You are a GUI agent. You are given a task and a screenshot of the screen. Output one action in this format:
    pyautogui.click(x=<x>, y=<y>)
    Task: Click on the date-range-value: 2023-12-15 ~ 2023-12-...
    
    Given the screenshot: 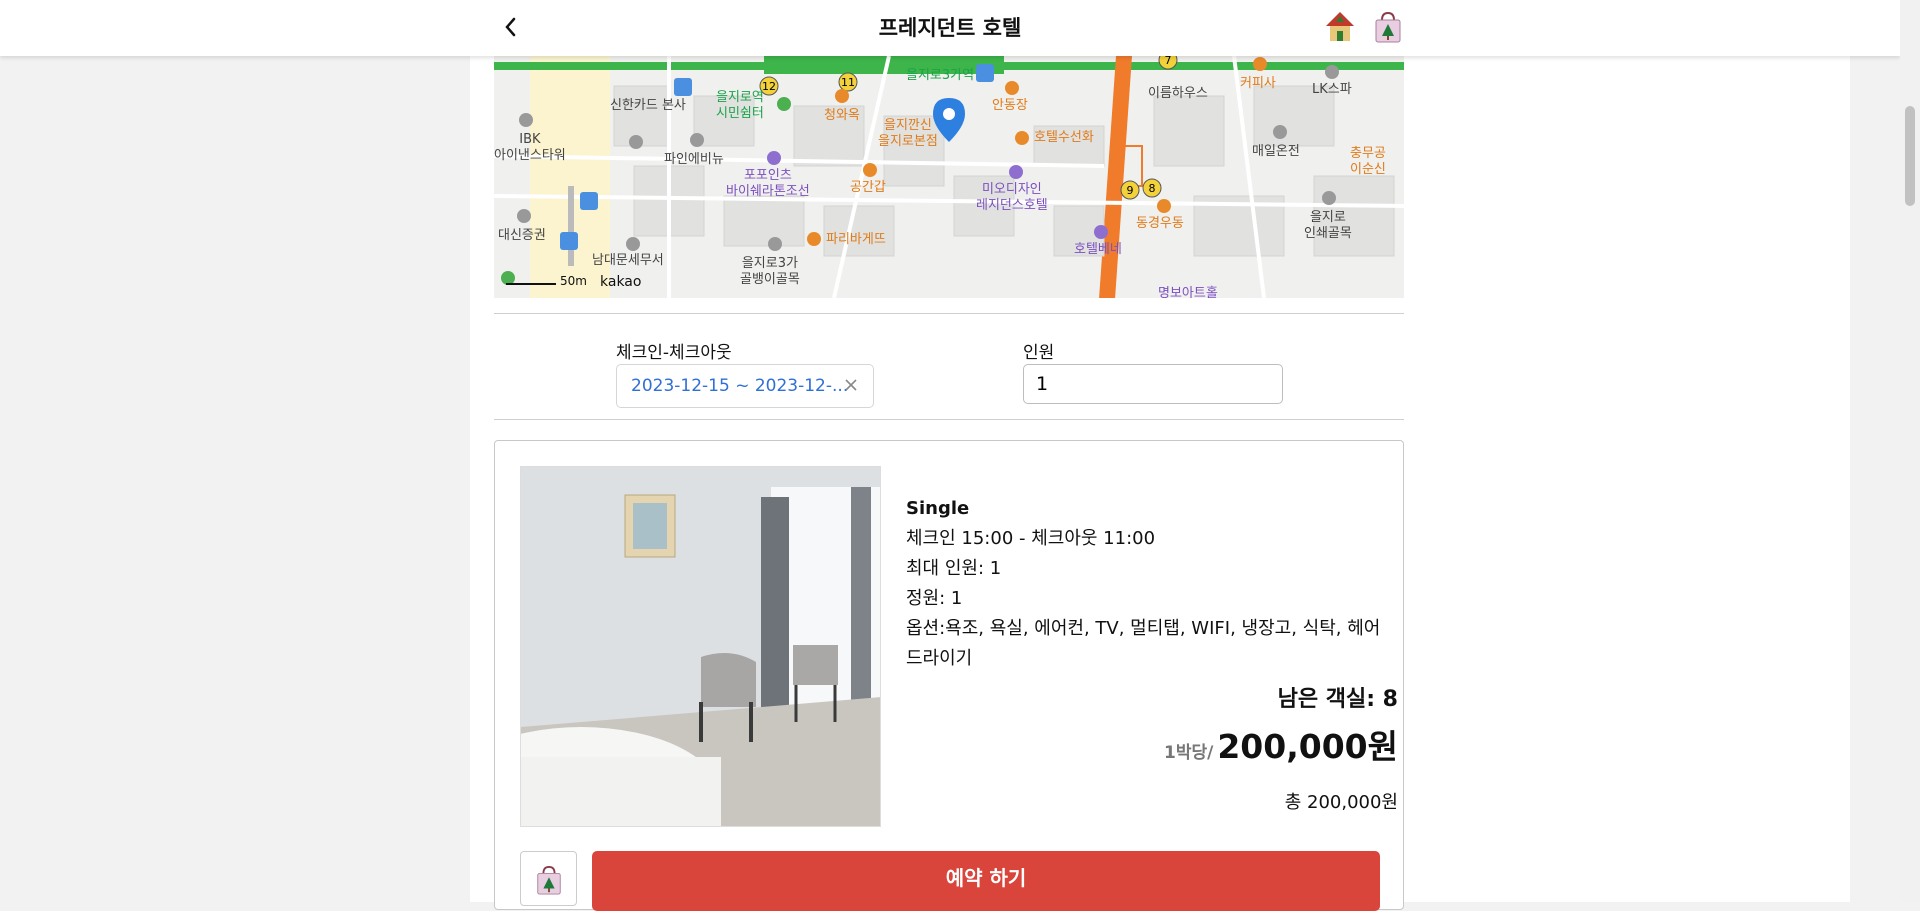 What is the action you would take?
    pyautogui.click(x=740, y=386)
    